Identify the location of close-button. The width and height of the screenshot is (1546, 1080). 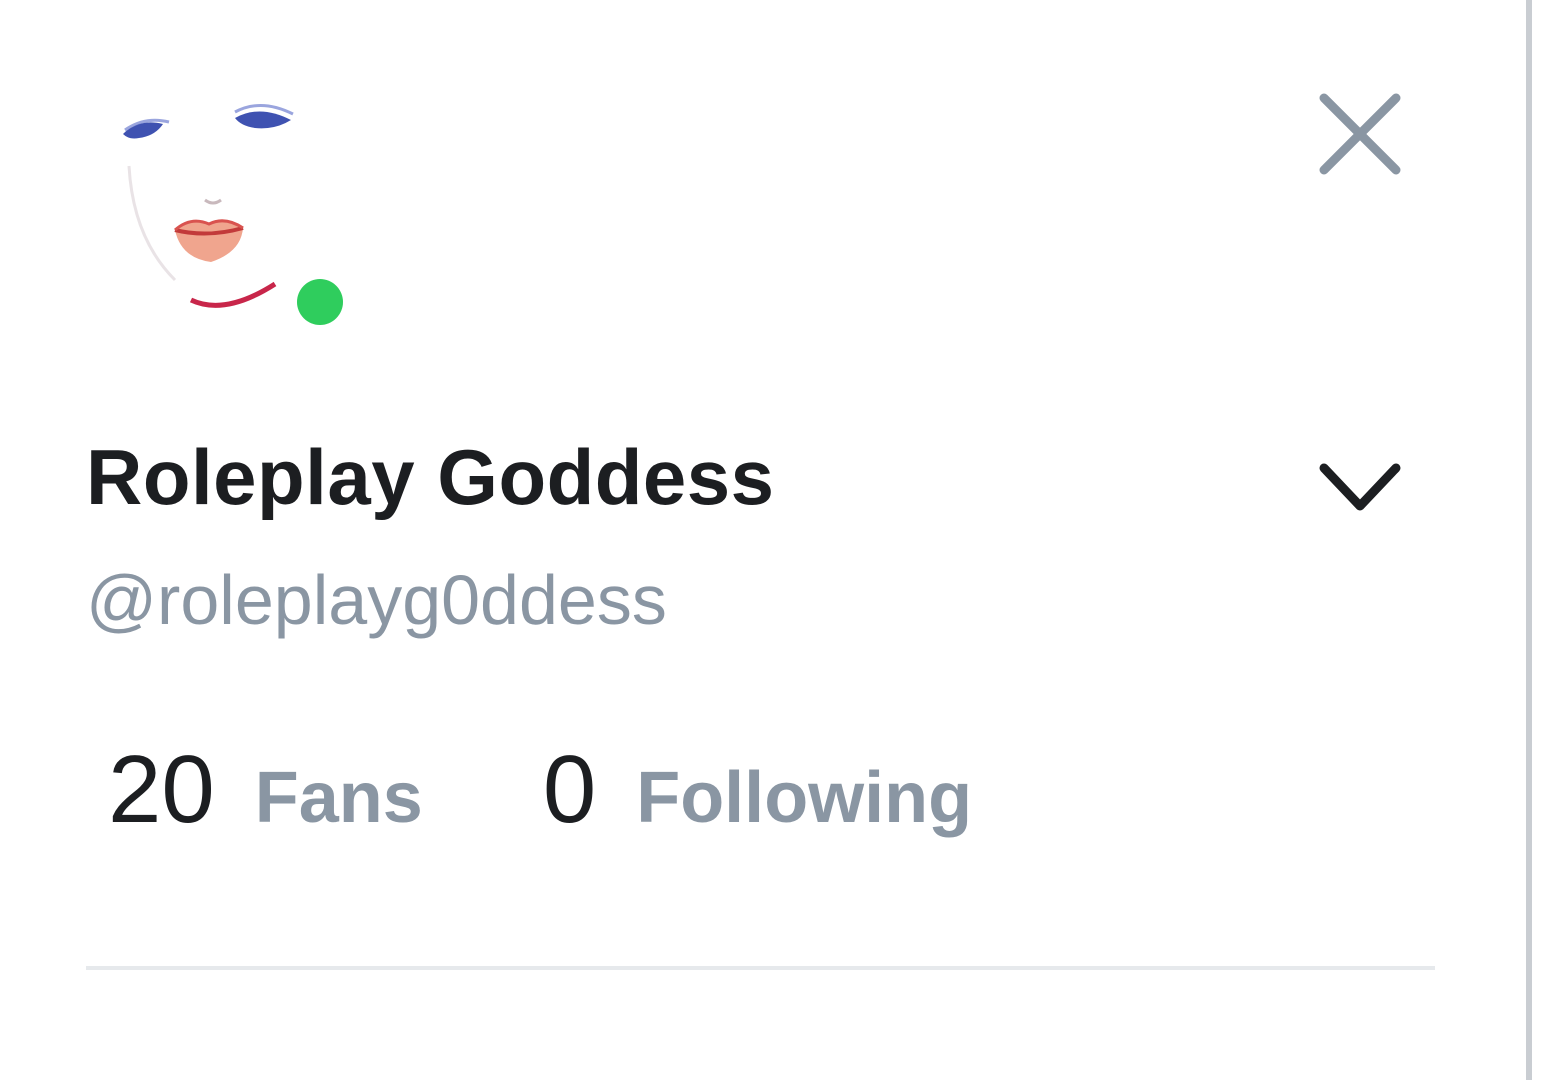
(1360, 136).